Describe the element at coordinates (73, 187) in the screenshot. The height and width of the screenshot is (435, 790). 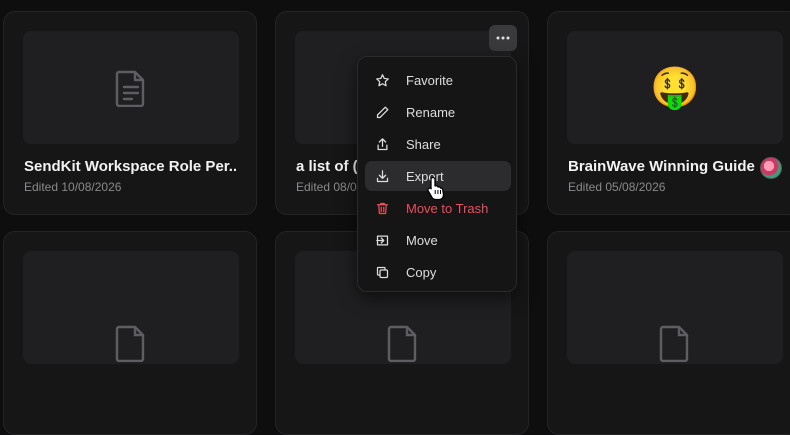
I see `card-edited-date: Edited 10/08/2026` at that location.